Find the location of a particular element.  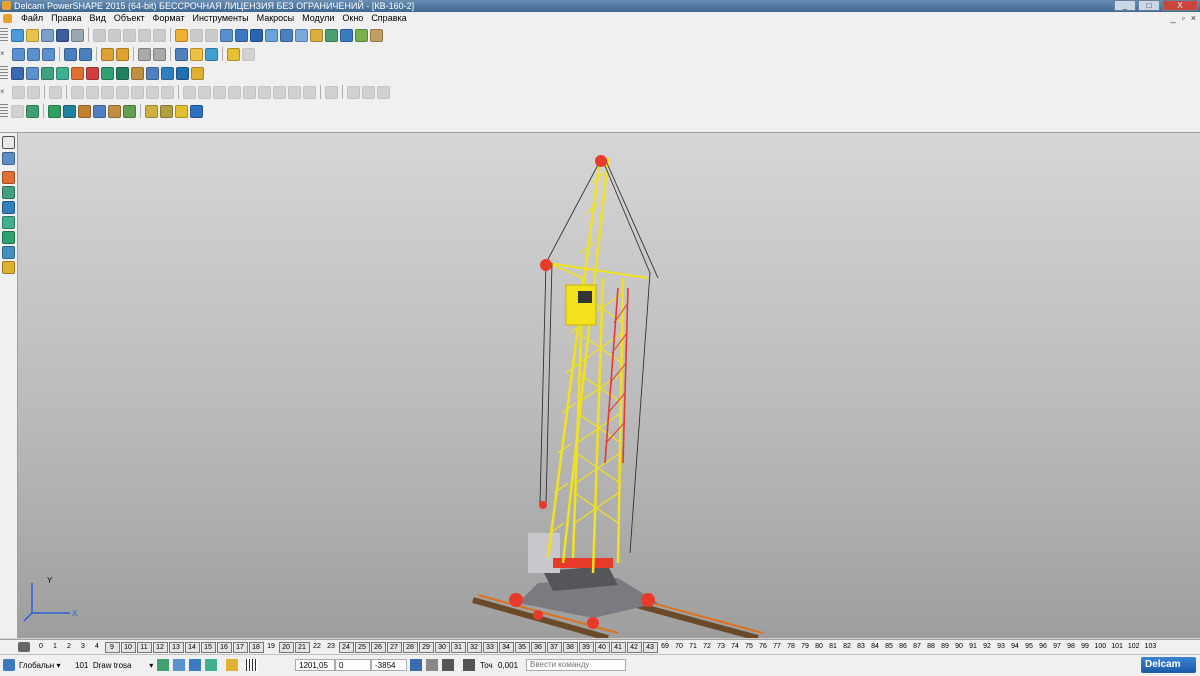

level-tab: 40 is located at coordinates (602, 647).